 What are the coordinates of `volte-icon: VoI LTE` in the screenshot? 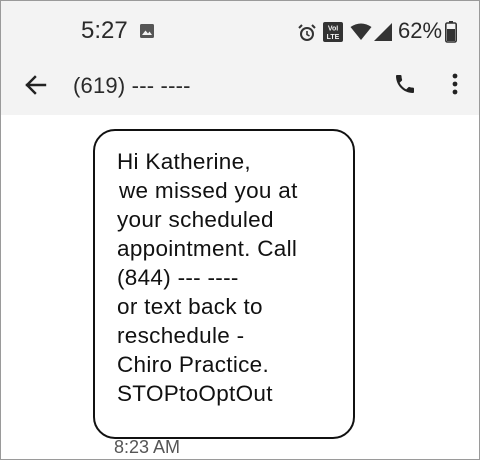 It's located at (333, 34).